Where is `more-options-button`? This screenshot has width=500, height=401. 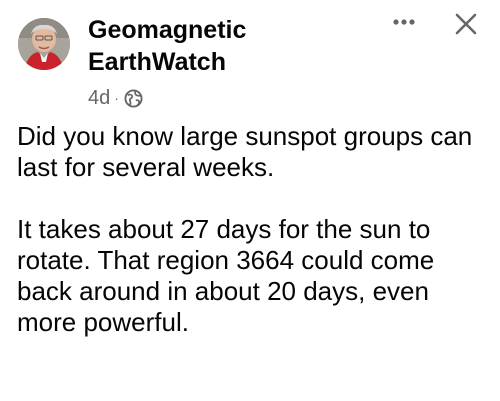
more-options-button is located at coordinates (404, 22).